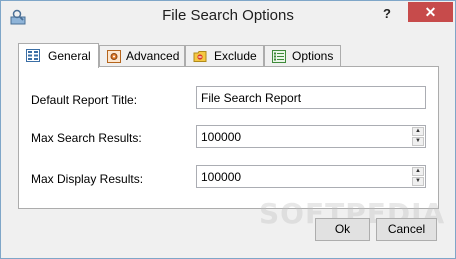 The image size is (456, 259). I want to click on report-title-input, so click(311, 97).